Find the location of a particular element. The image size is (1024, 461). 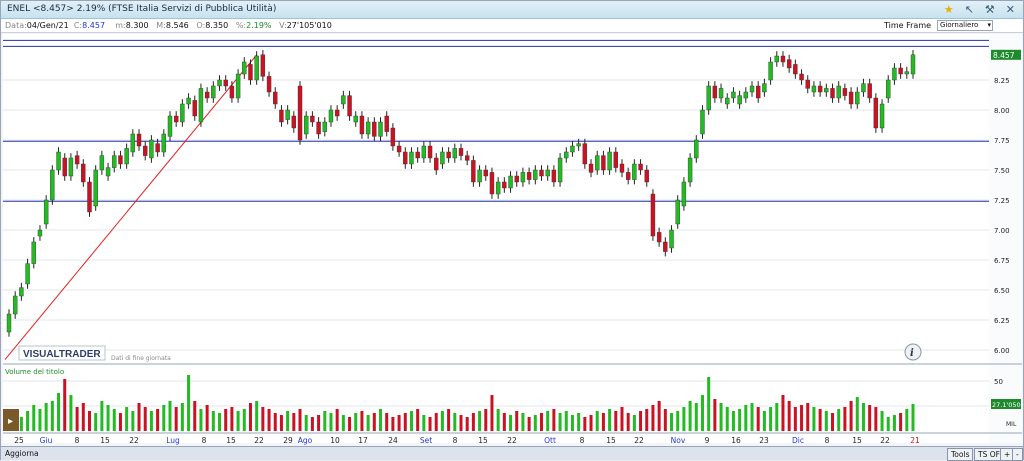

remove-button: - is located at coordinates (1017, 454).